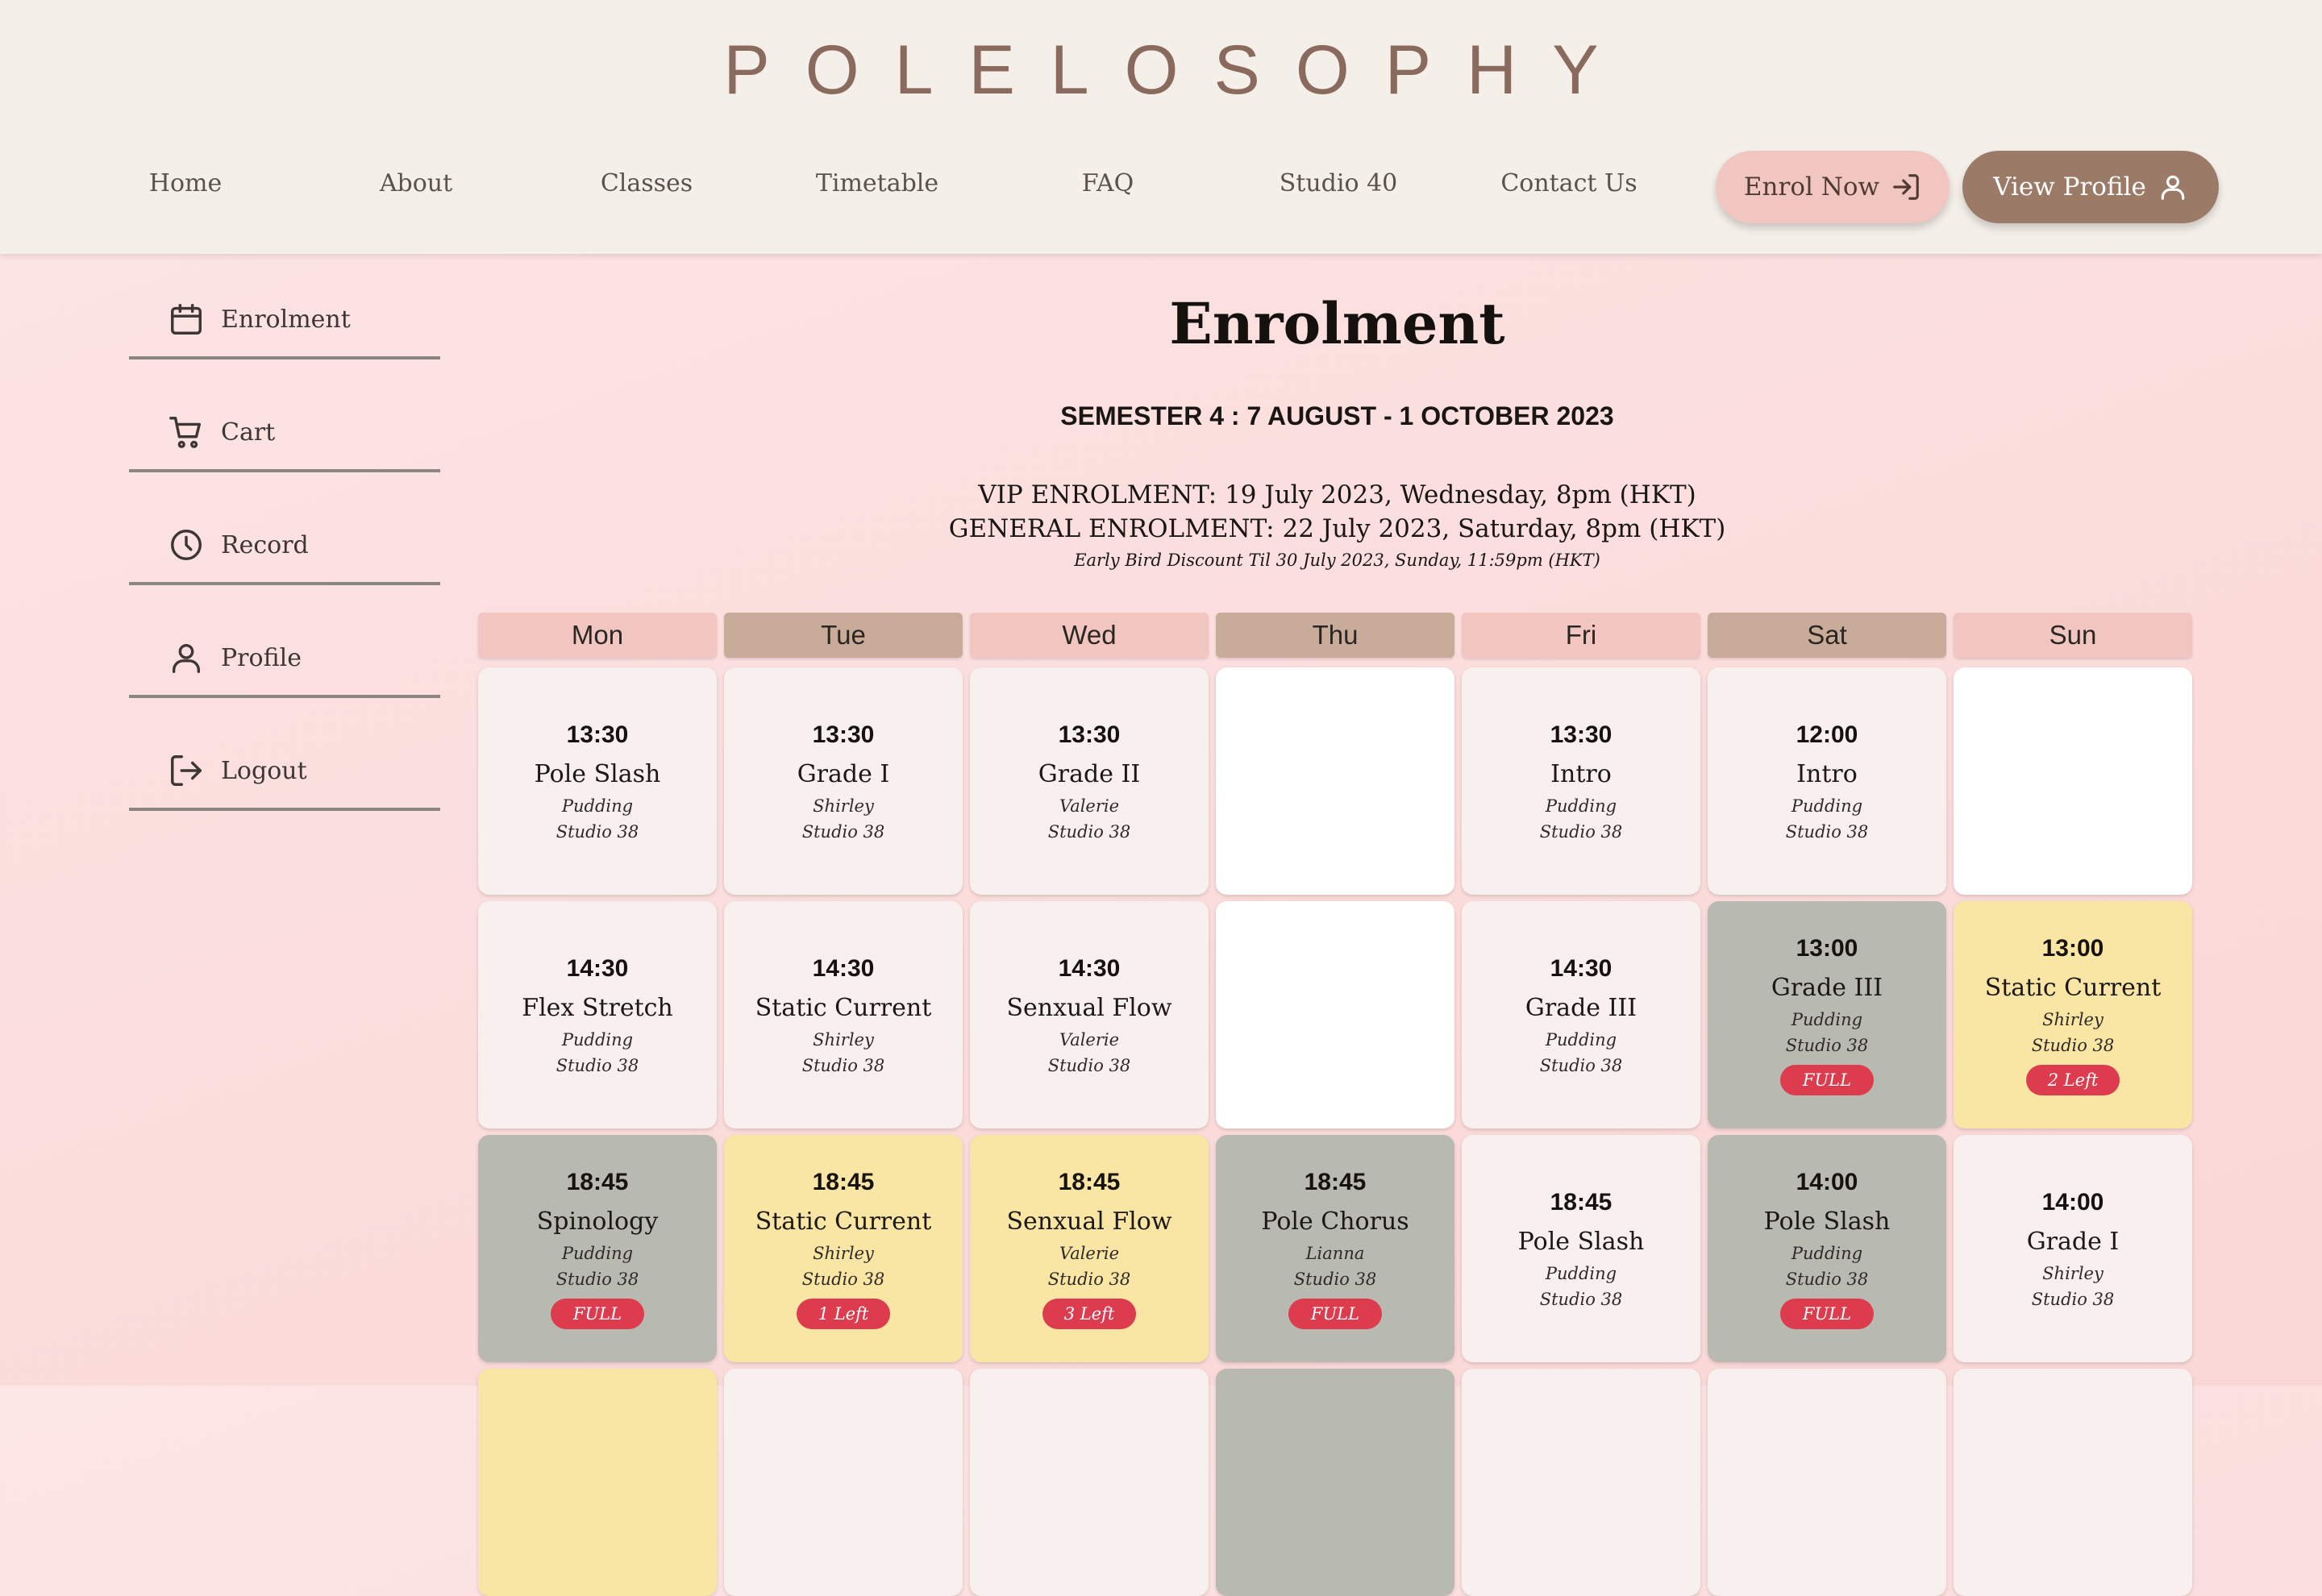  I want to click on class-card: 13:00 Grade III Pudding Studio 38 FULL, so click(1827, 1014).